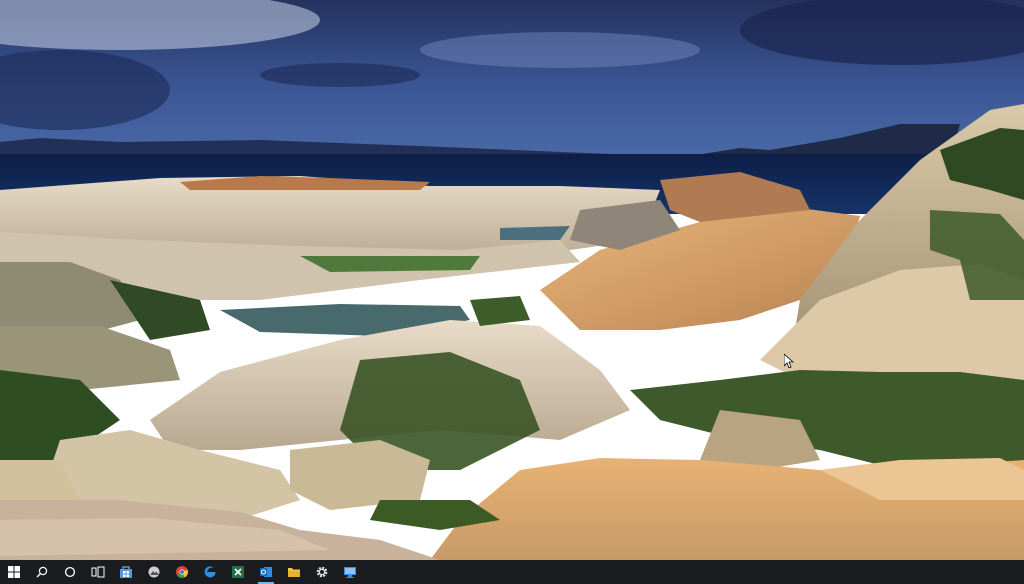  I want to click on search-icon, so click(42, 572).